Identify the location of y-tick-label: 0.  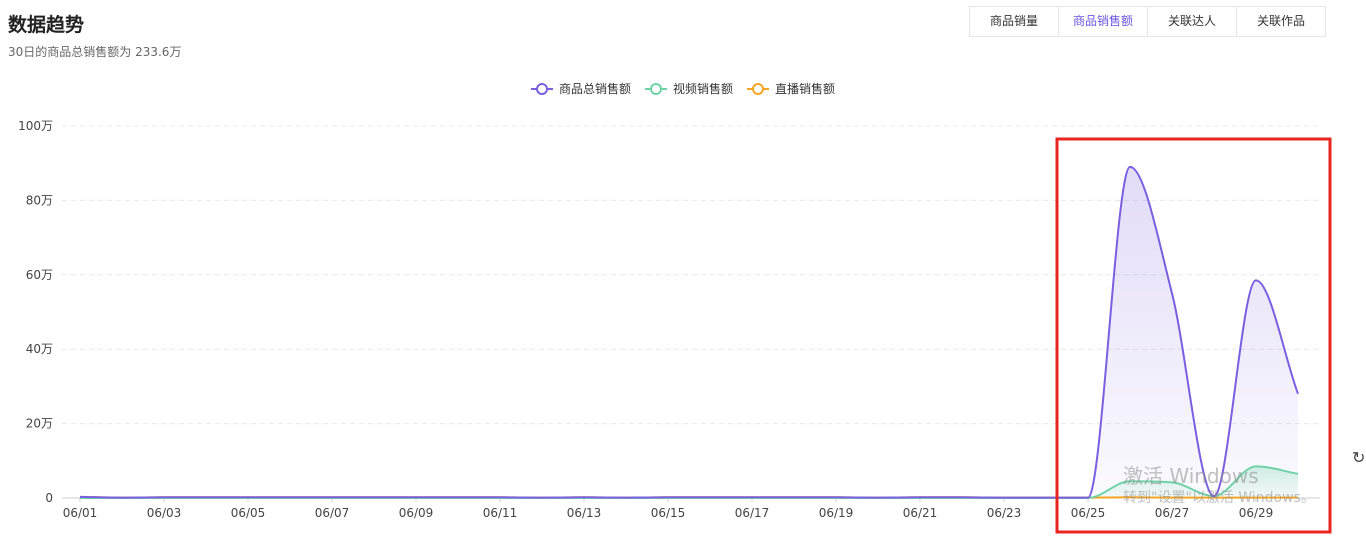
(49, 498).